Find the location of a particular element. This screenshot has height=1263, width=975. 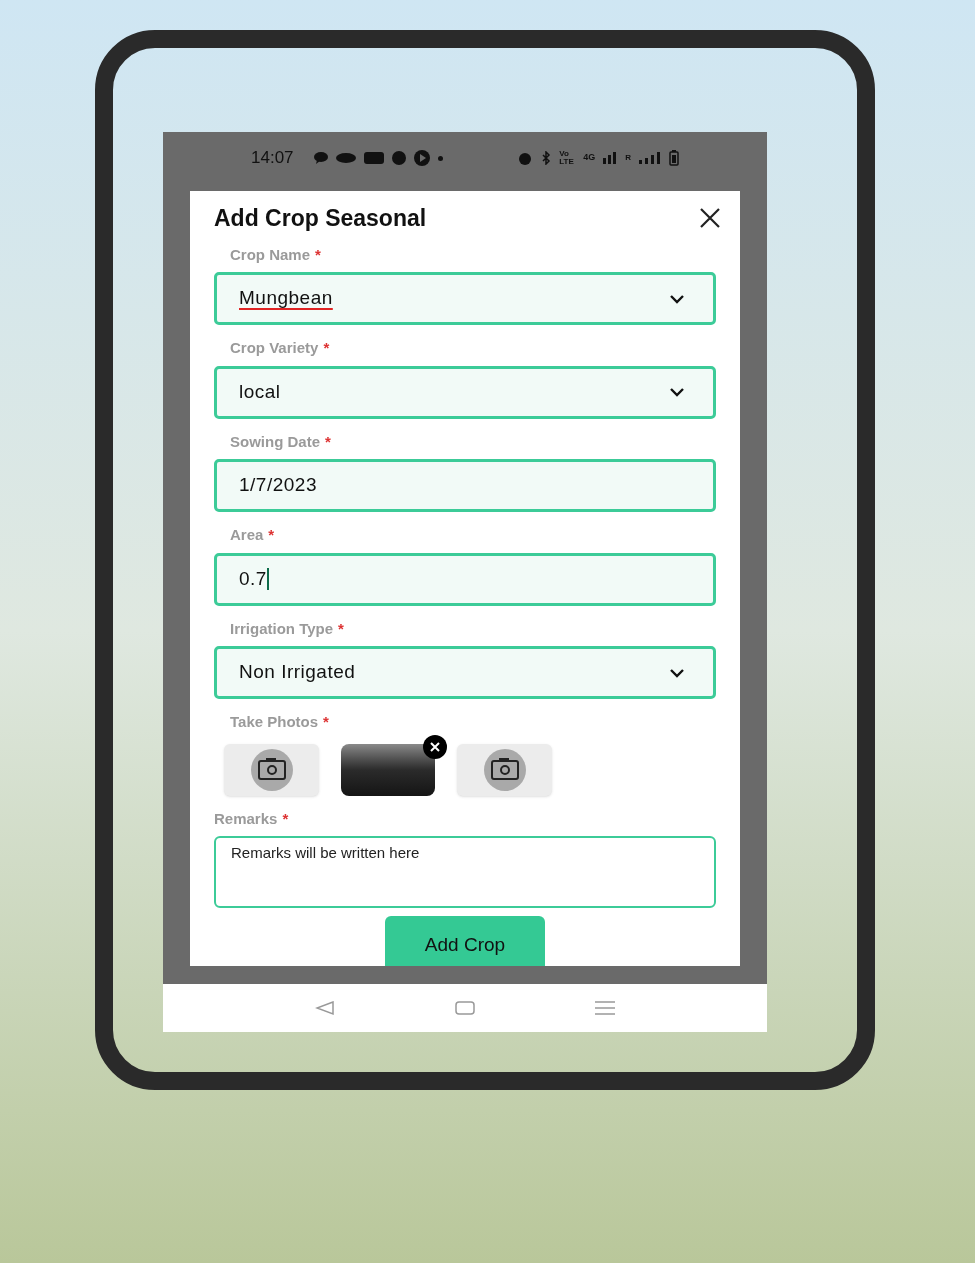

field-label: Take Photos is located at coordinates (274, 722).